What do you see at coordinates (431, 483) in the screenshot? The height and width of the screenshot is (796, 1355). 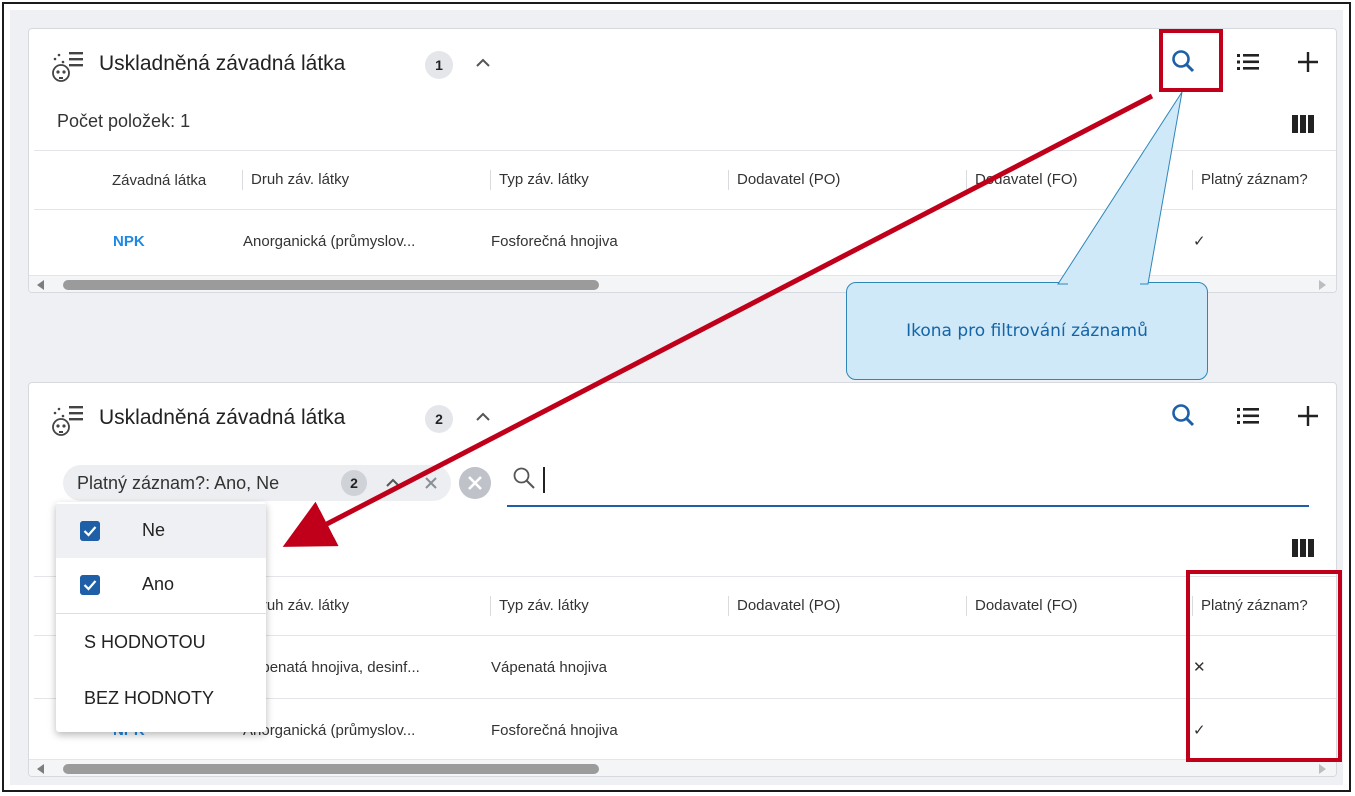 I see `close-icon` at bounding box center [431, 483].